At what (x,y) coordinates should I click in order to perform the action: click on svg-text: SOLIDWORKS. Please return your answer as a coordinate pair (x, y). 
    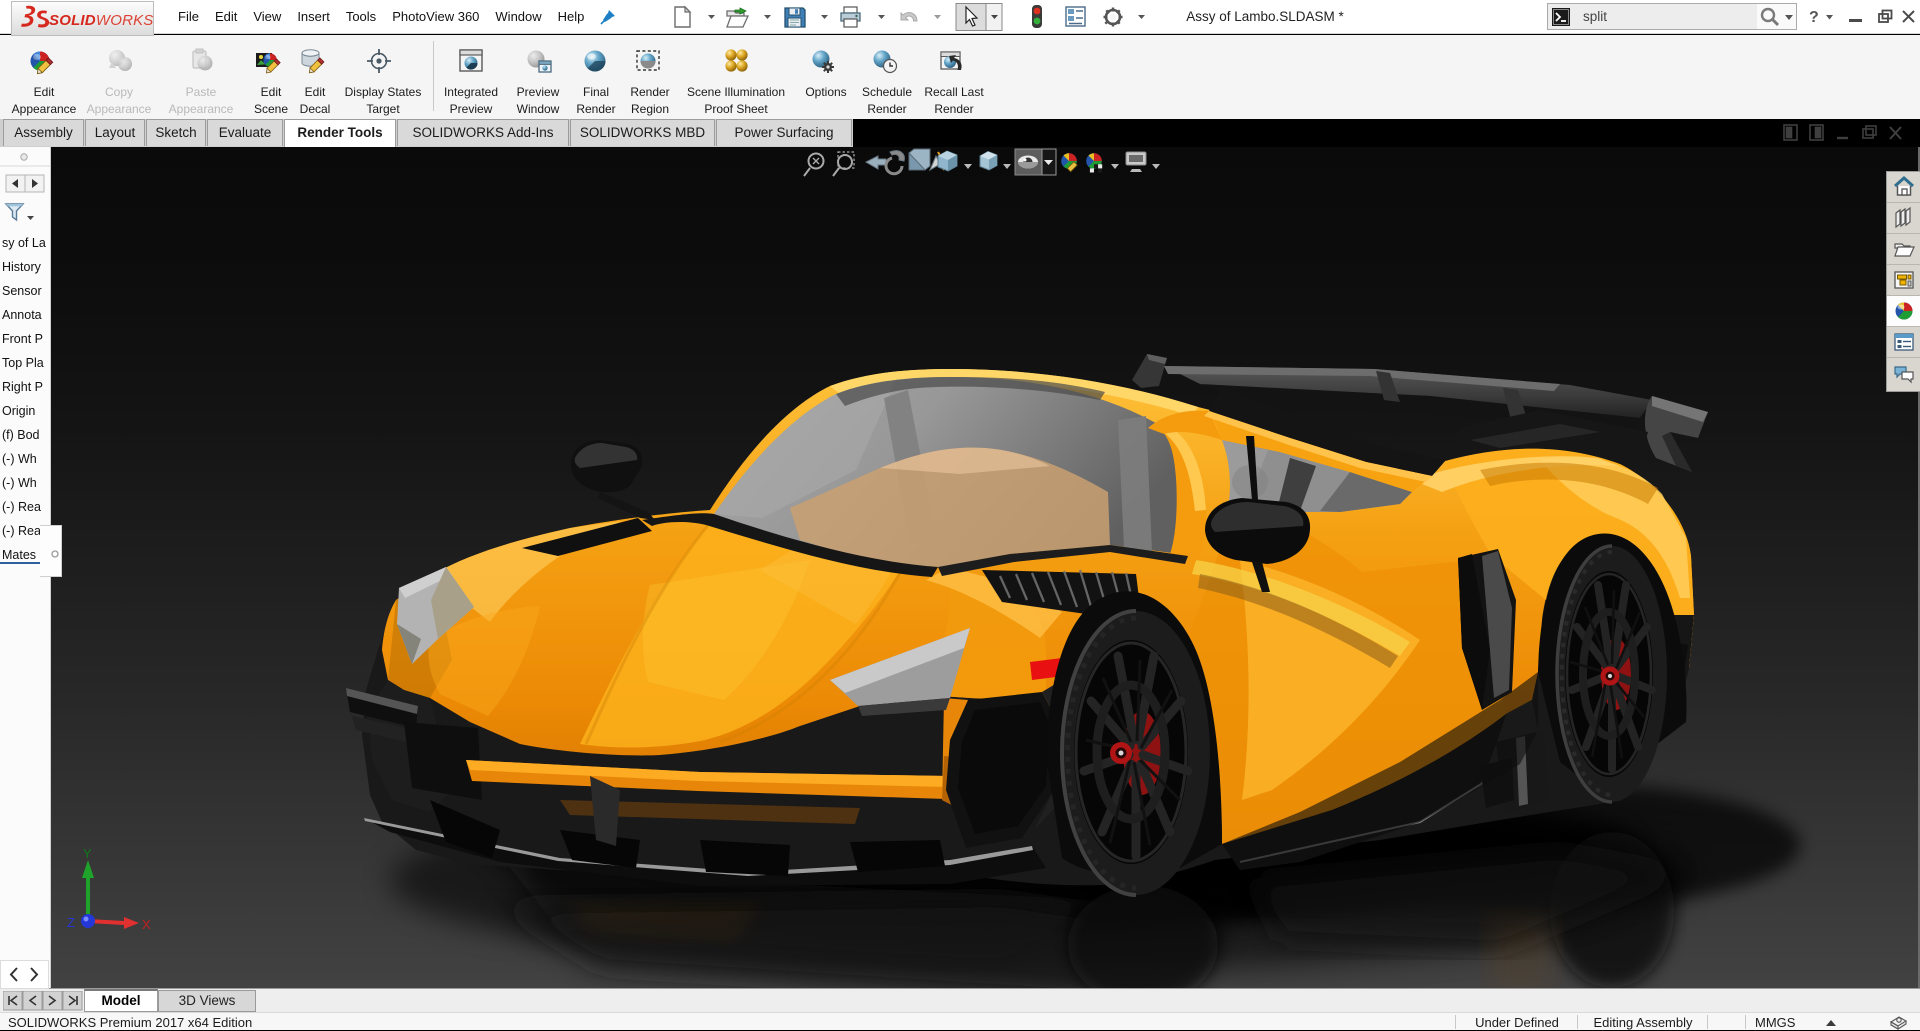
    Looking at the image, I should click on (101, 20).